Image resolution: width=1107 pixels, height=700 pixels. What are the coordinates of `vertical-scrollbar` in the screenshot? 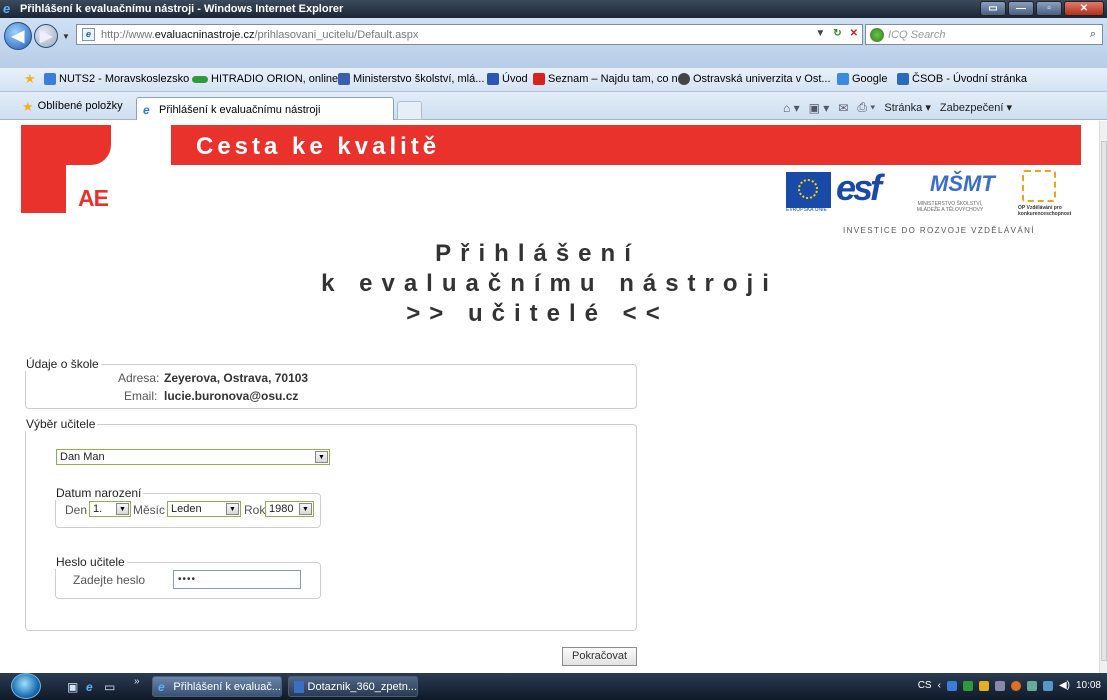 It's located at (1103, 397).